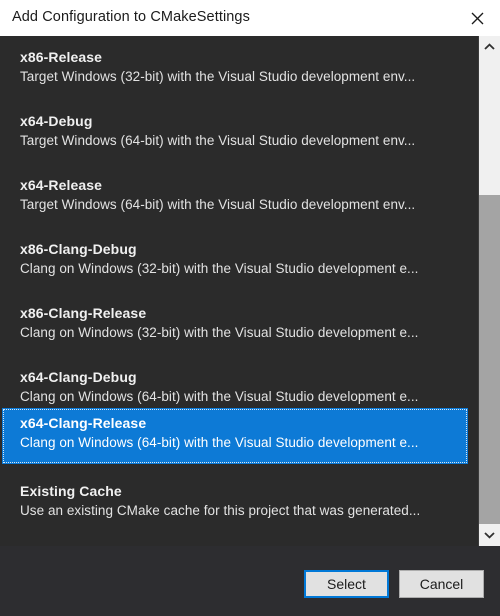 The image size is (500, 616). I want to click on select-button: Select, so click(346, 584).